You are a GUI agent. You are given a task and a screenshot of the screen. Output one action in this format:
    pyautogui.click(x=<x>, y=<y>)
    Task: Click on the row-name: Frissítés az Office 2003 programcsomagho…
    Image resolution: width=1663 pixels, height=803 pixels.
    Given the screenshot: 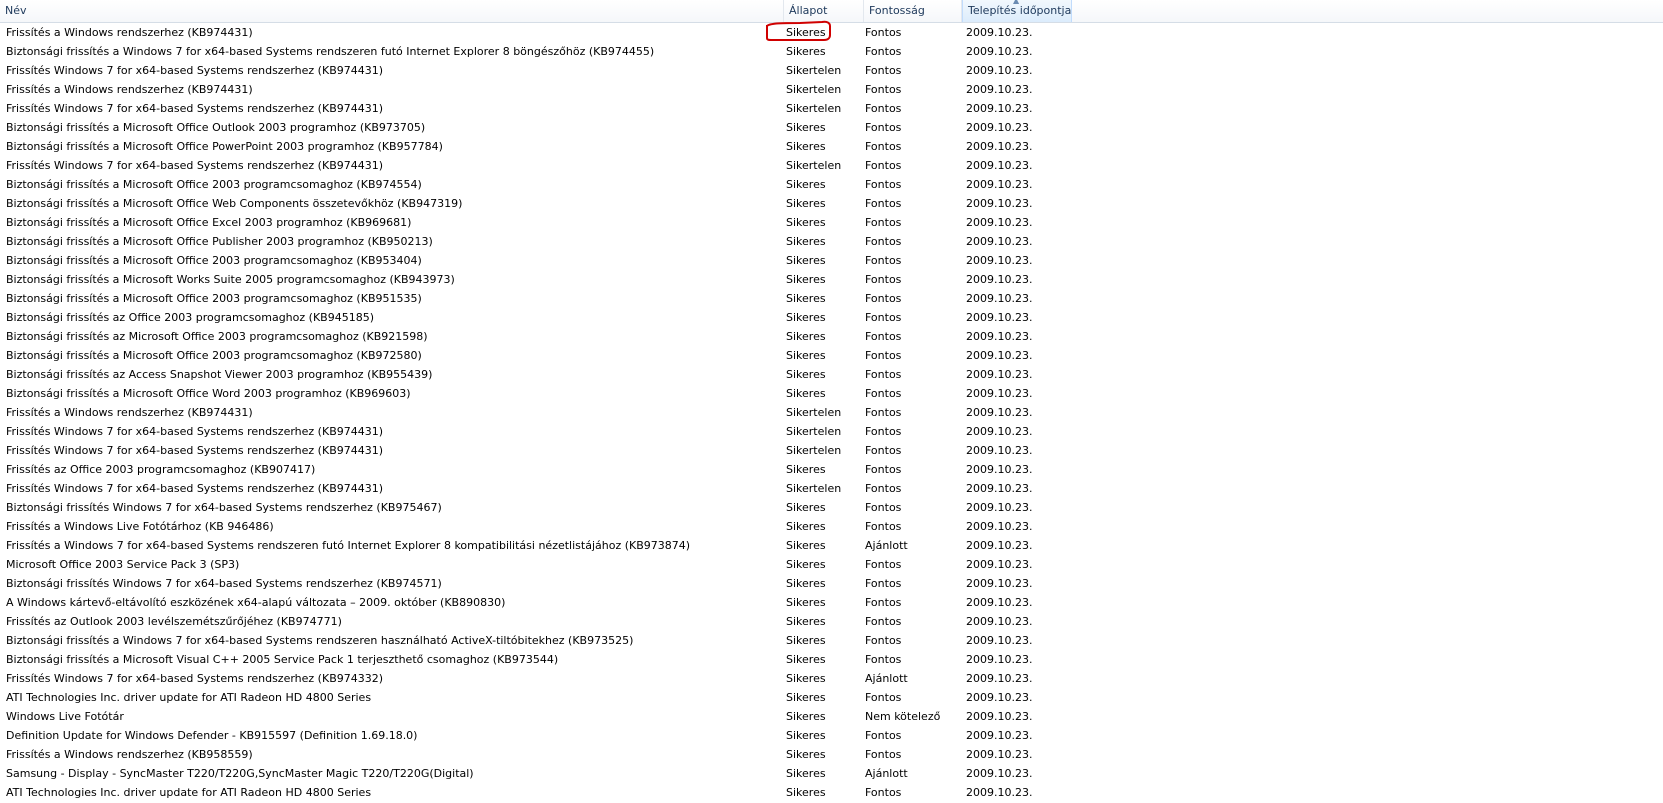 What is the action you would take?
    pyautogui.click(x=161, y=469)
    